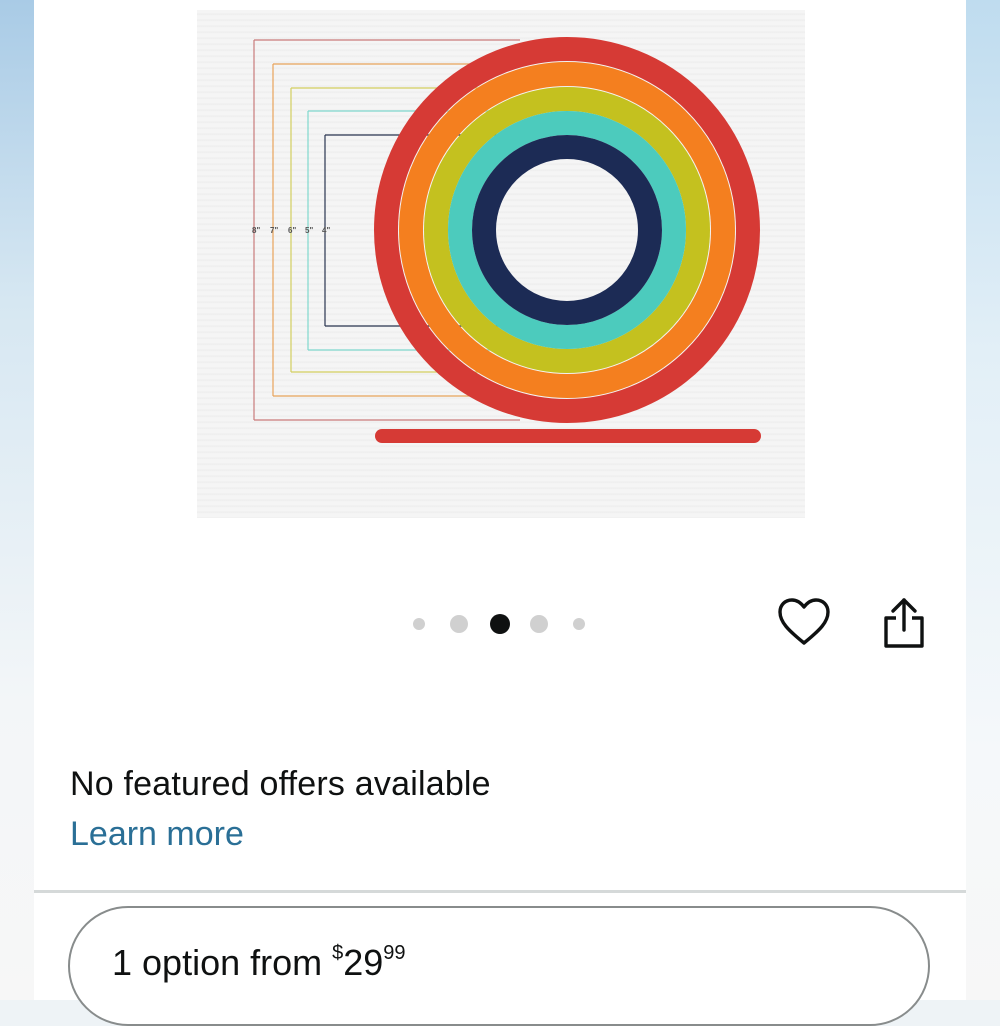  I want to click on options-button-text: 1 option from $2999, so click(259, 963).